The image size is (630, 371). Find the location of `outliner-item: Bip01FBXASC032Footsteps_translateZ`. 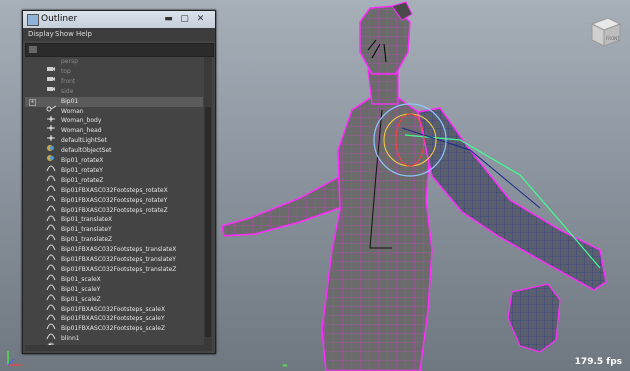

outliner-item: Bip01FBXASC032Footsteps_translateZ is located at coordinates (114, 273).